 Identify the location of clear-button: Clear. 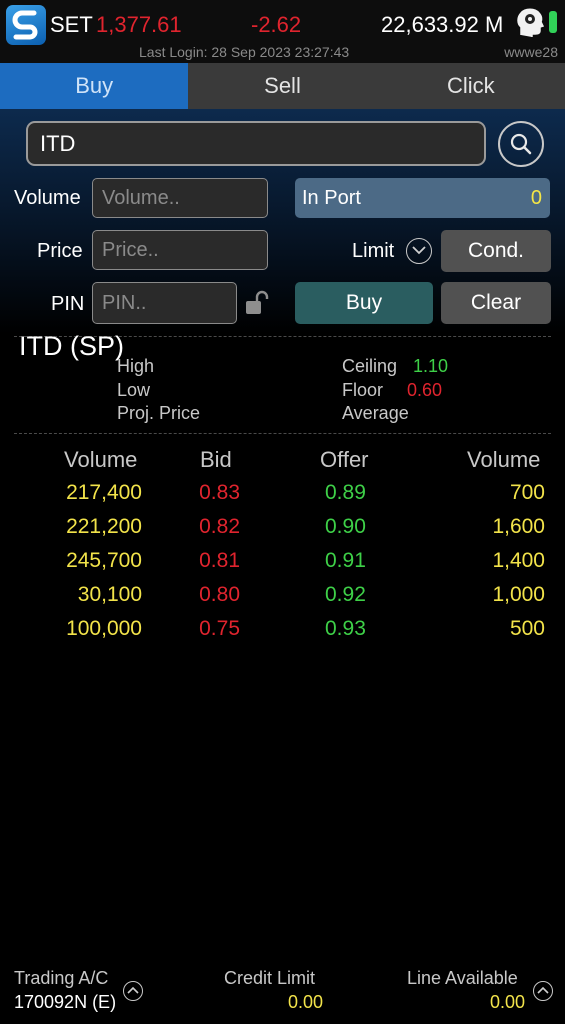
(496, 303).